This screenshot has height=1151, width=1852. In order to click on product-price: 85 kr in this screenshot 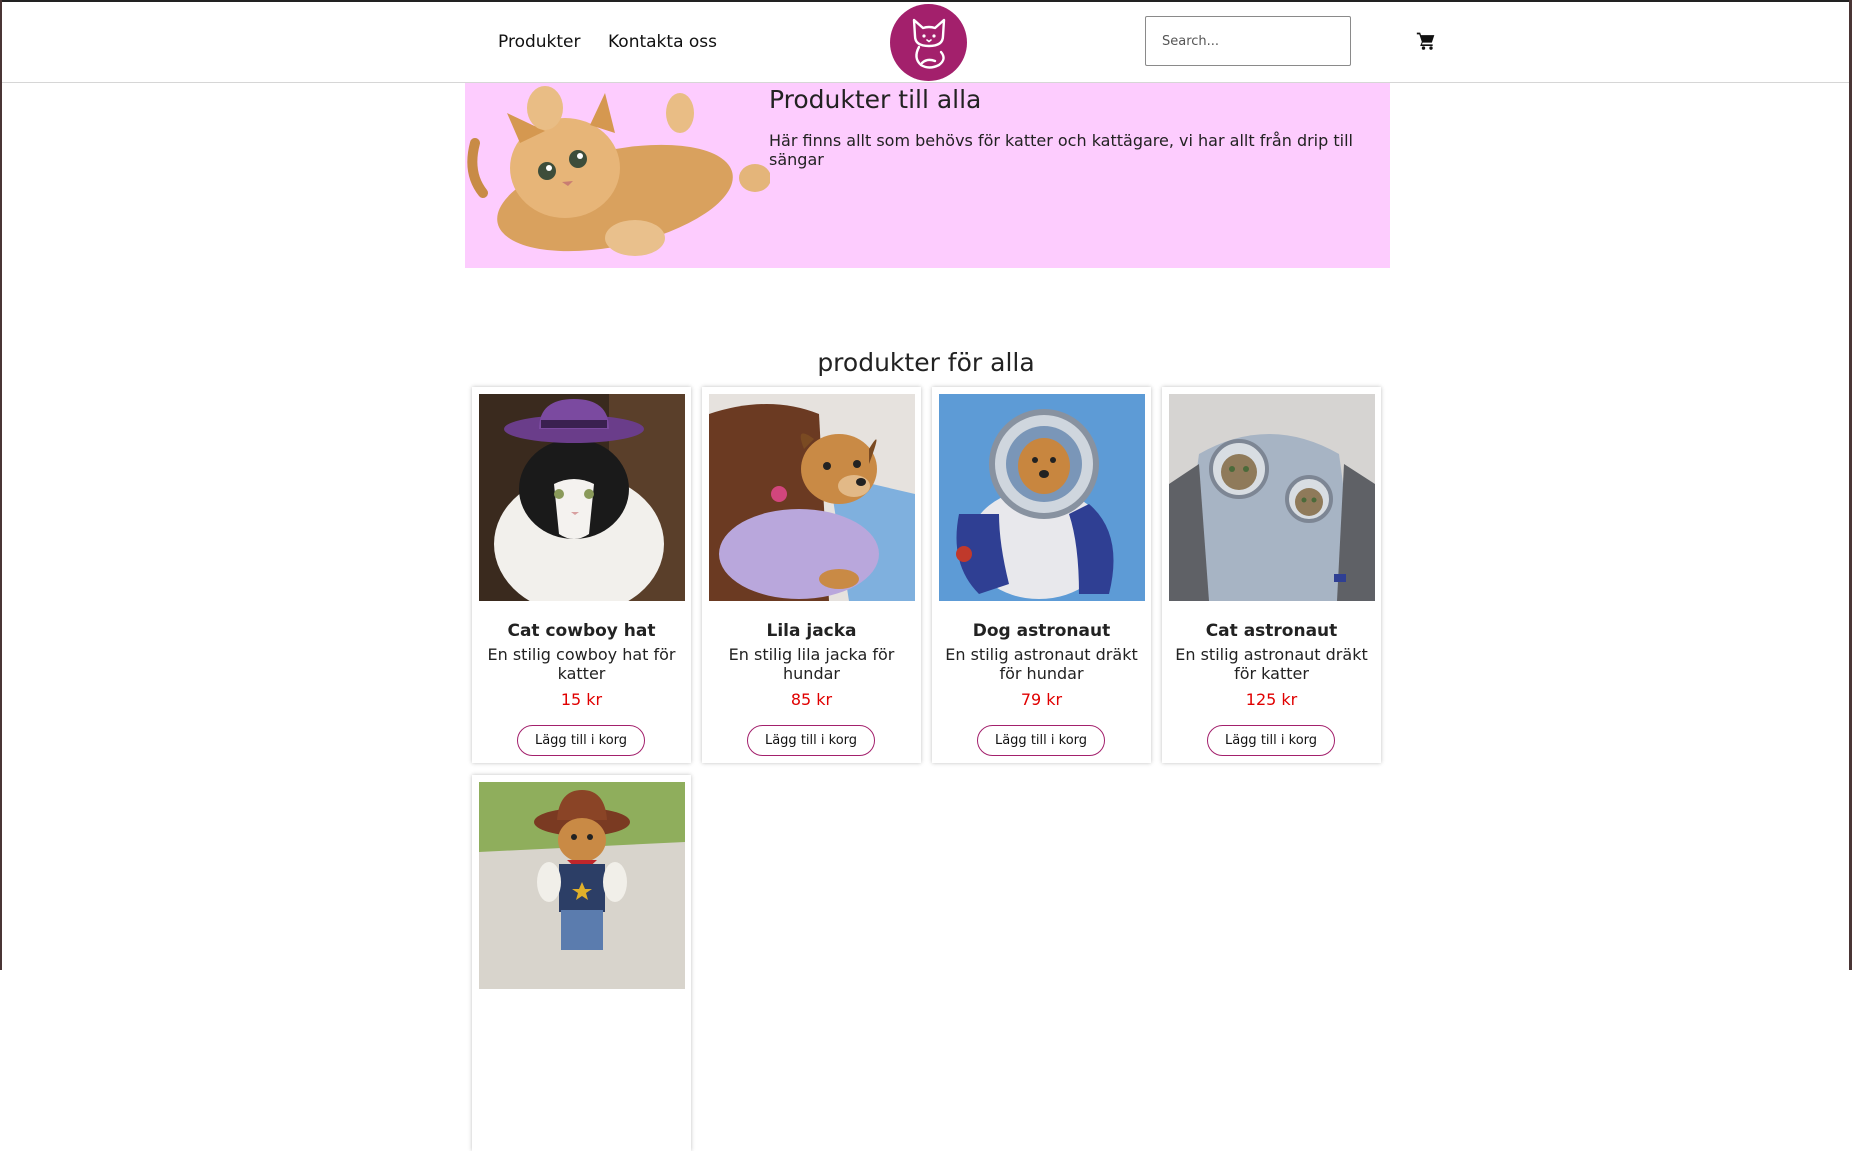, I will do `click(811, 699)`.